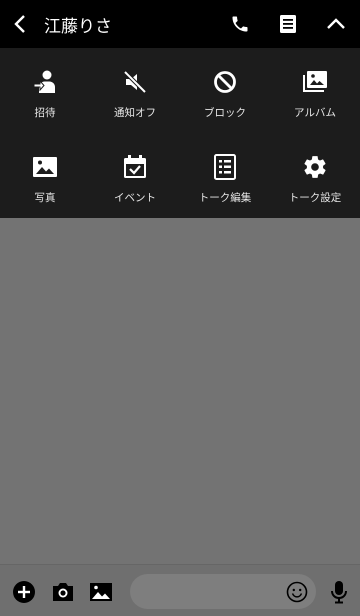 Image resolution: width=360 pixels, height=616 pixels. I want to click on menu-item-album: アルバム, so click(315, 90).